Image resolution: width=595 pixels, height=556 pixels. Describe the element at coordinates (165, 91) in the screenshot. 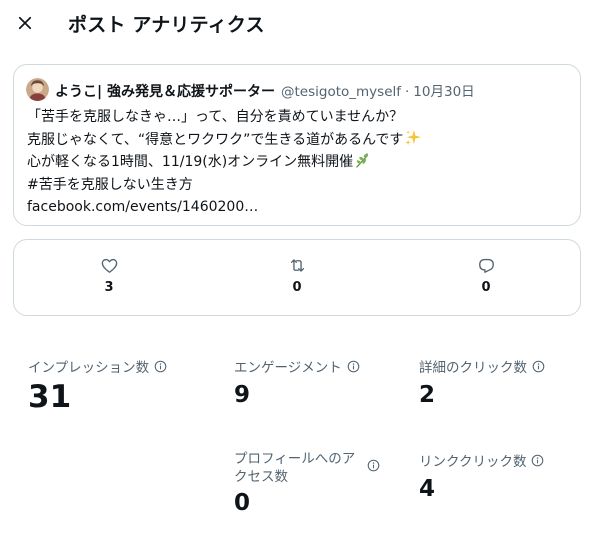

I see `author-name: ようこ| 強み発見＆応援サポーター` at that location.